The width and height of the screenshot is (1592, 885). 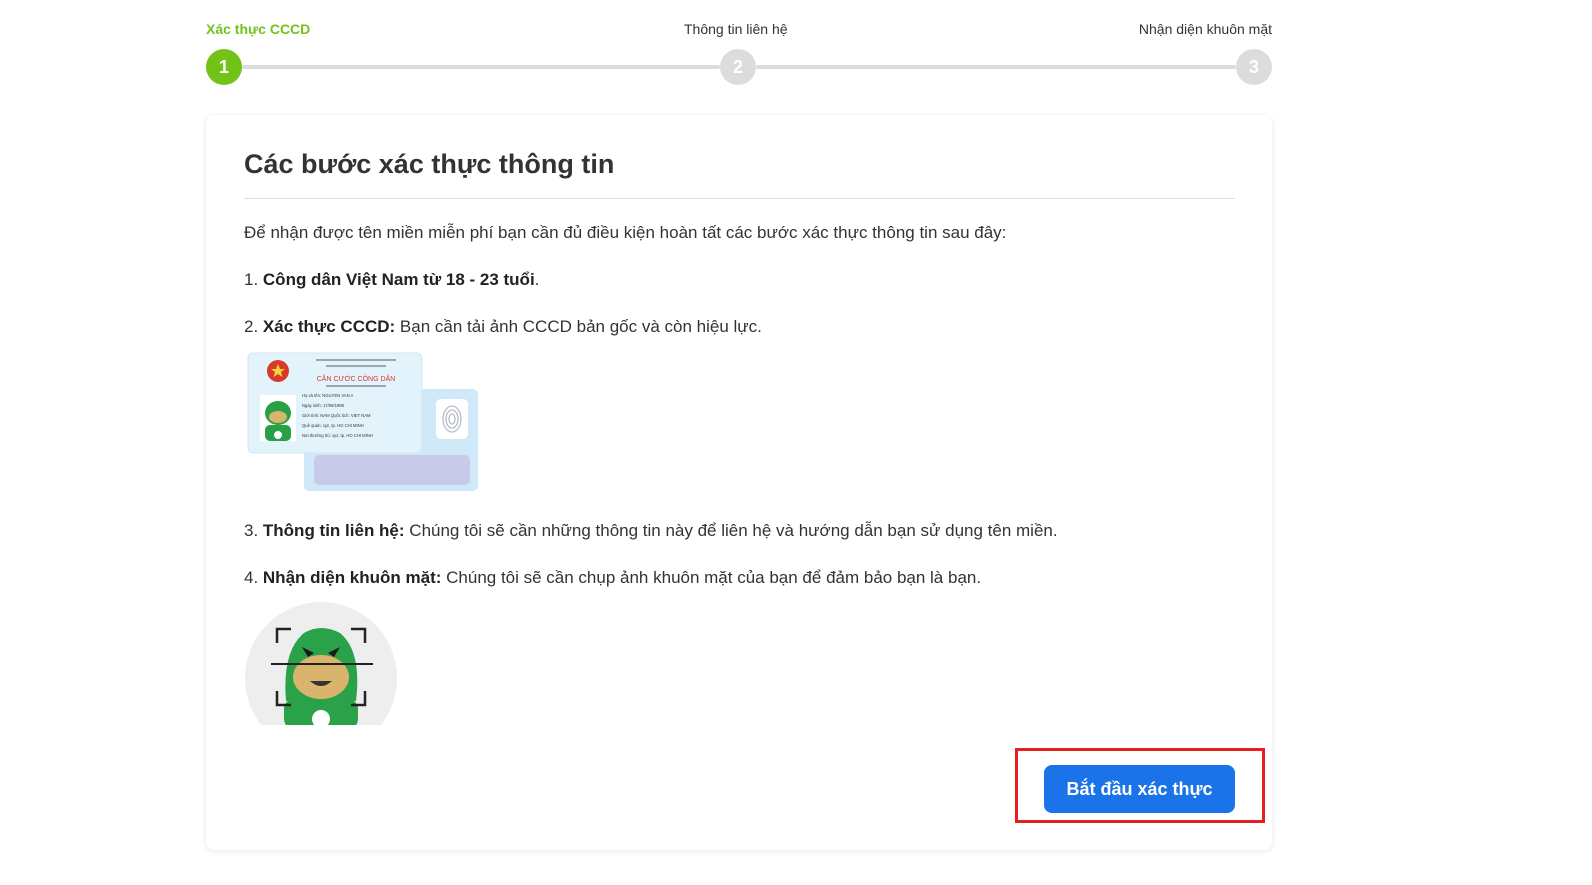 What do you see at coordinates (738, 67) in the screenshot?
I see `step-circle-2: 2` at bounding box center [738, 67].